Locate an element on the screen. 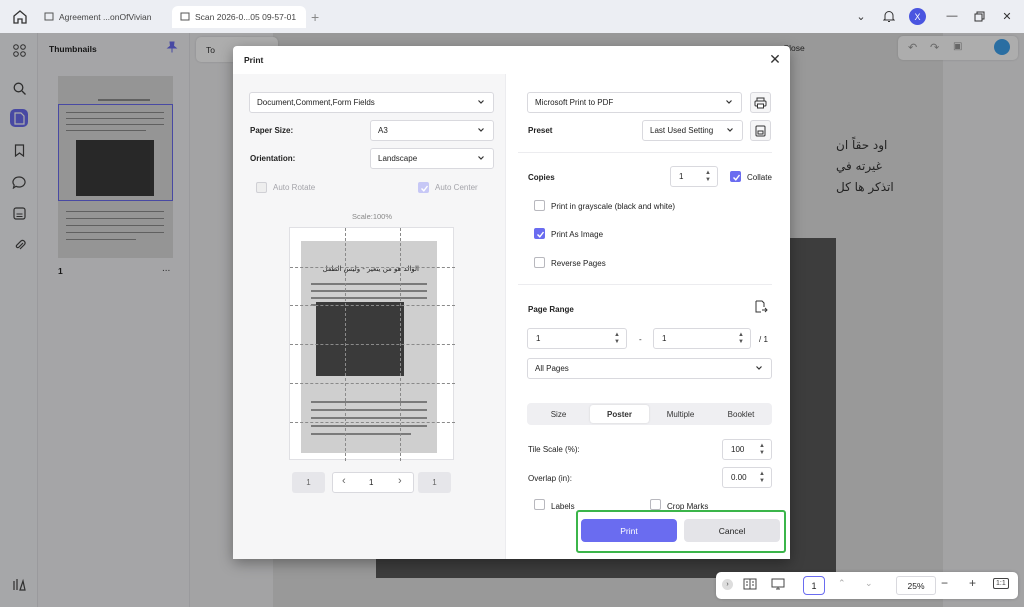 This screenshot has width=1024, height=607. range-to-value: 1 is located at coordinates (664, 338).